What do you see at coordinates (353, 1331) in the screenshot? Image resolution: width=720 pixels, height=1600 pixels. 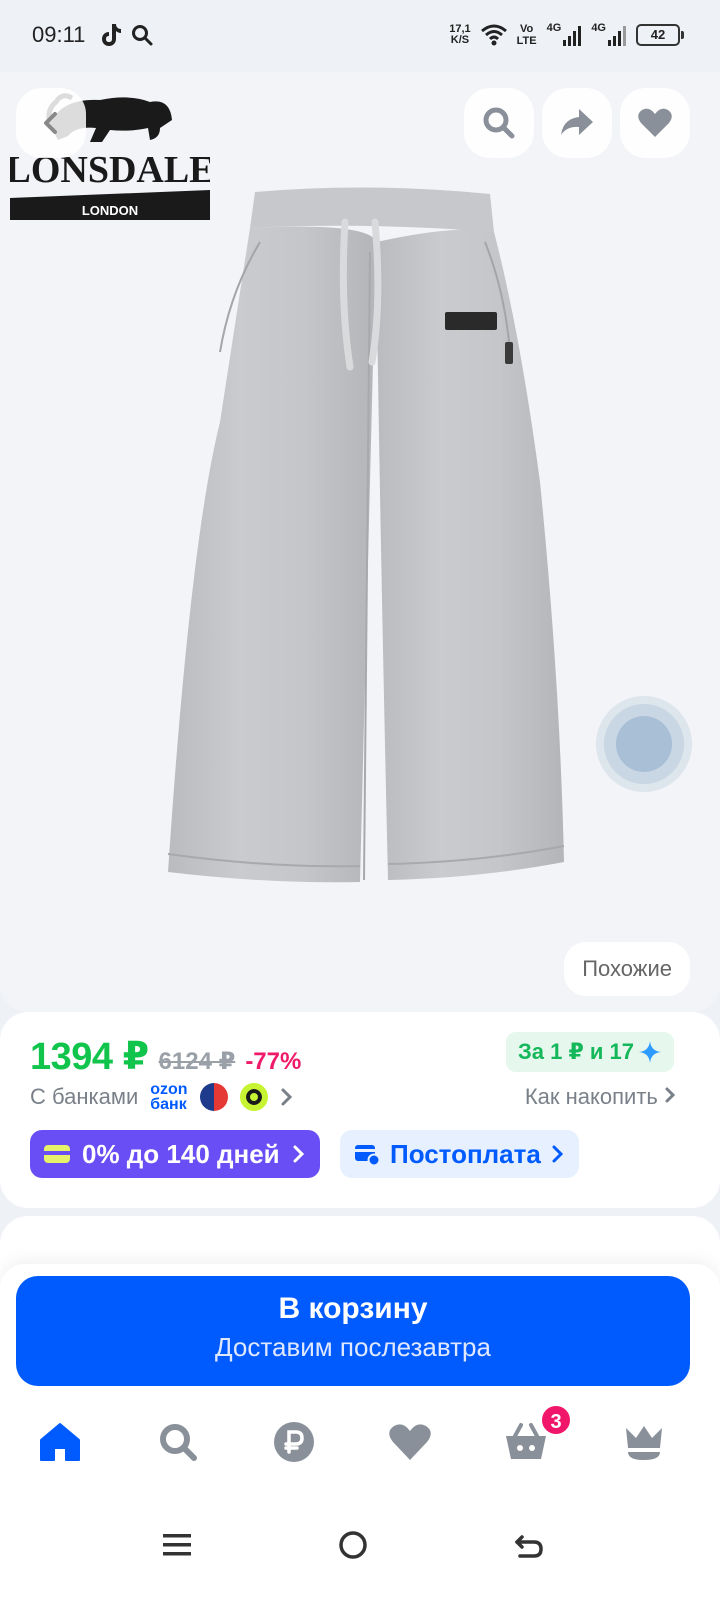 I see `add-to-cart-button: В корзину Доставим послезавтра` at bounding box center [353, 1331].